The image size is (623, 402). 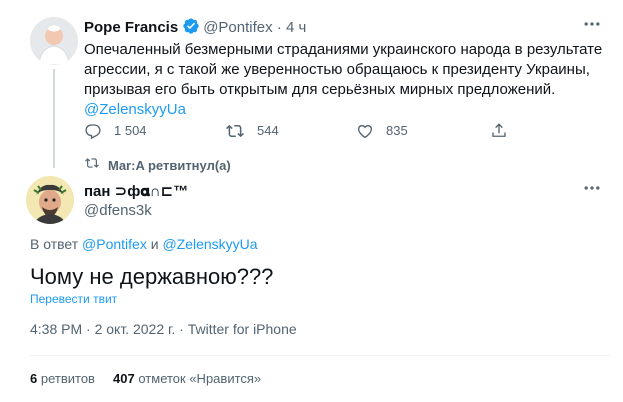 What do you see at coordinates (268, 130) in the screenshot?
I see `retweet-count: 544` at bounding box center [268, 130].